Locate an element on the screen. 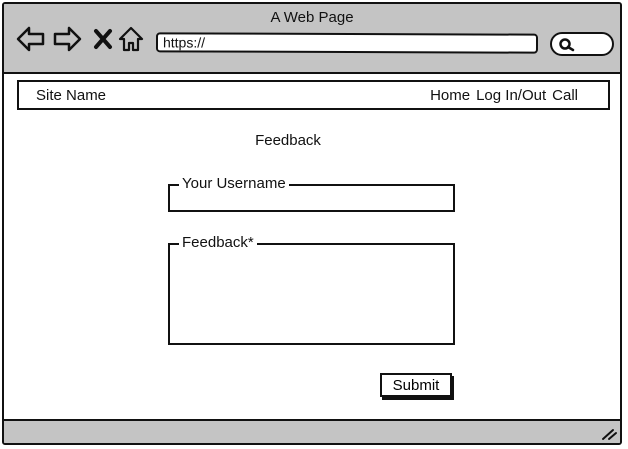 This screenshot has width=628, height=449. close-x-icon is located at coordinates (103, 39).